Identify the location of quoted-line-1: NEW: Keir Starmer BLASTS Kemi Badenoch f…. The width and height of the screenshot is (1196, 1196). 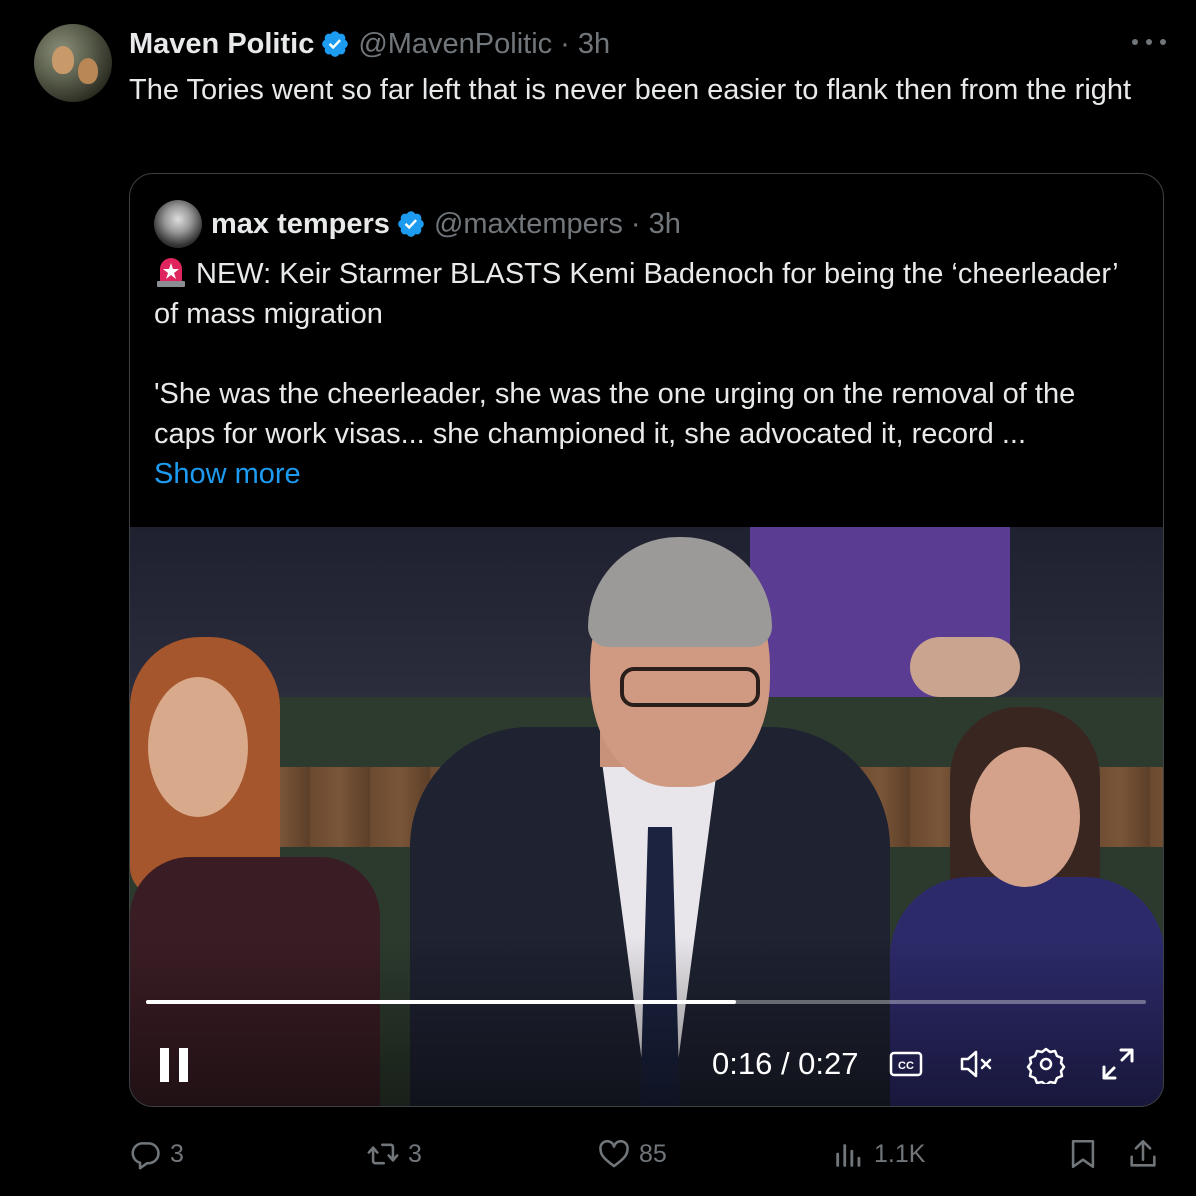
(636, 294).